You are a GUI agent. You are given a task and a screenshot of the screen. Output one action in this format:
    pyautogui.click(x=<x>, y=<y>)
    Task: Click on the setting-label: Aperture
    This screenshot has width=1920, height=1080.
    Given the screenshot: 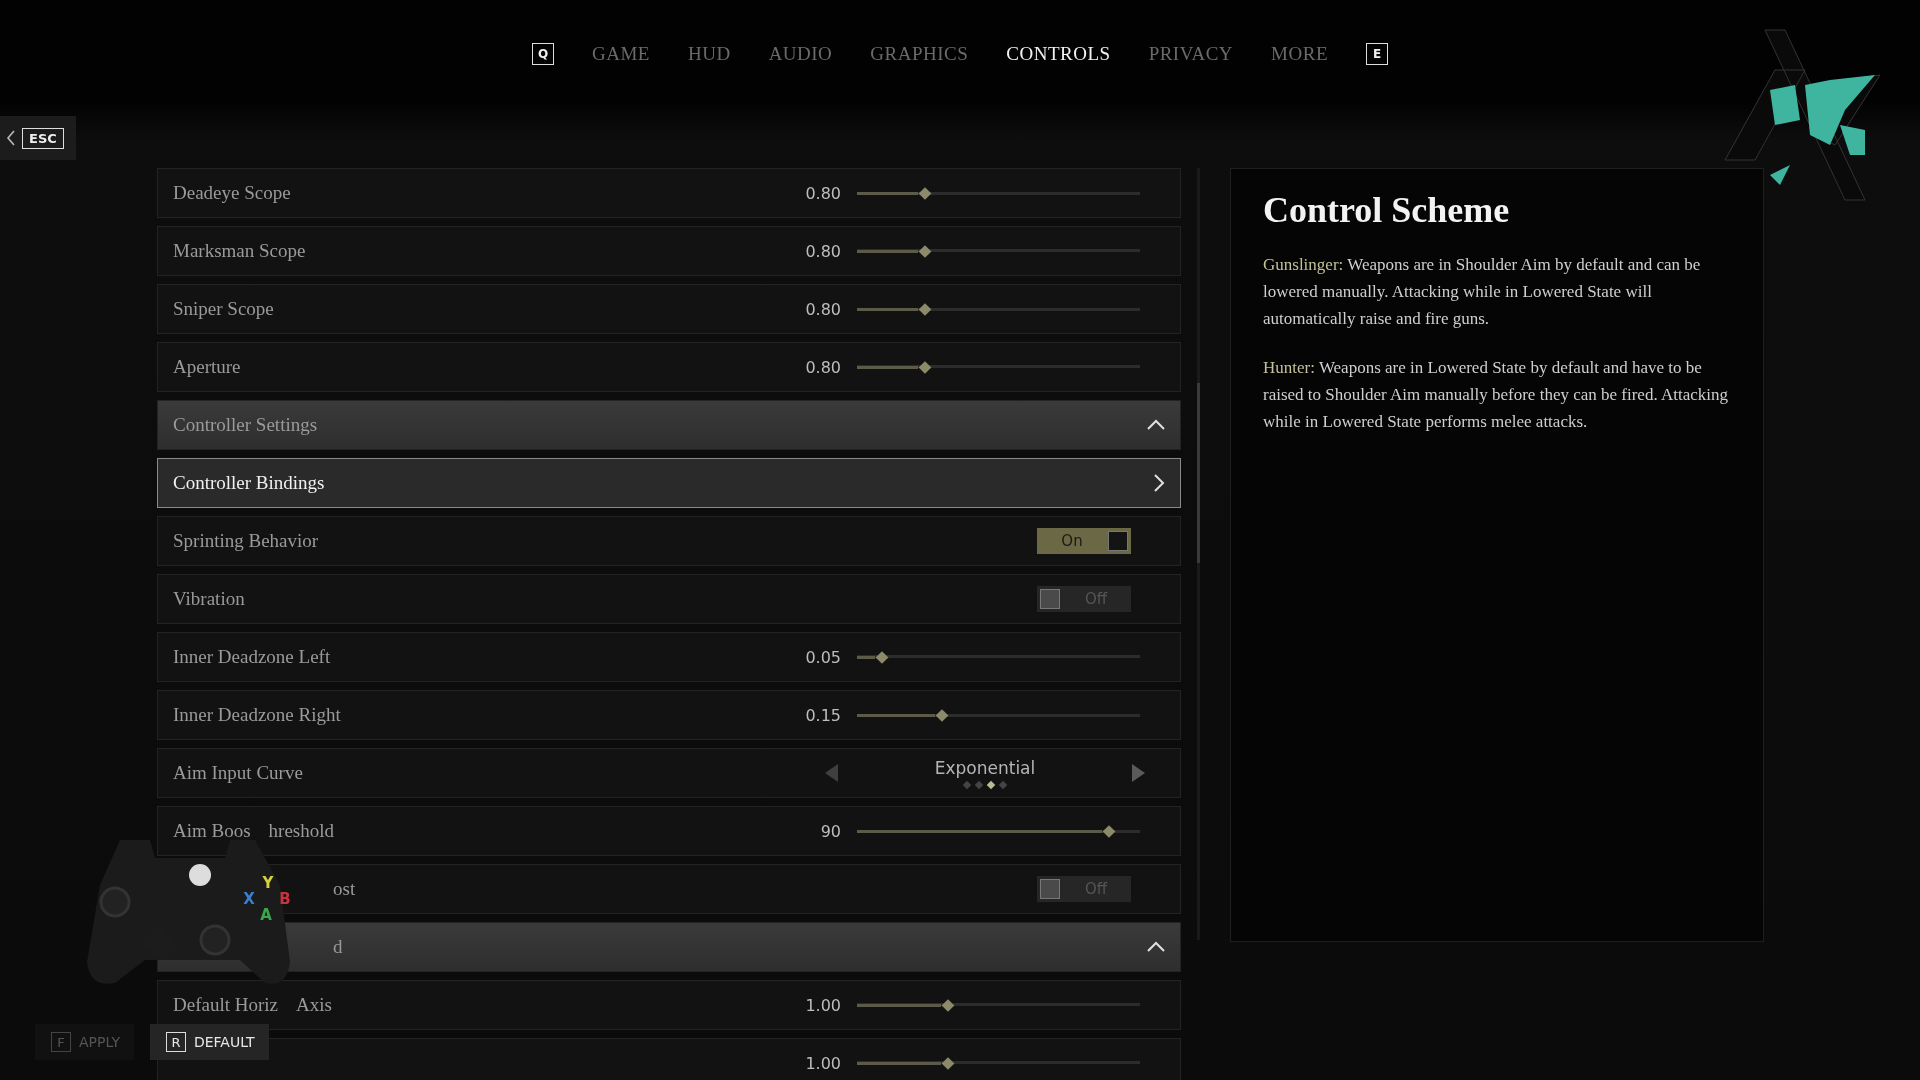 What is the action you would take?
    pyautogui.click(x=207, y=367)
    